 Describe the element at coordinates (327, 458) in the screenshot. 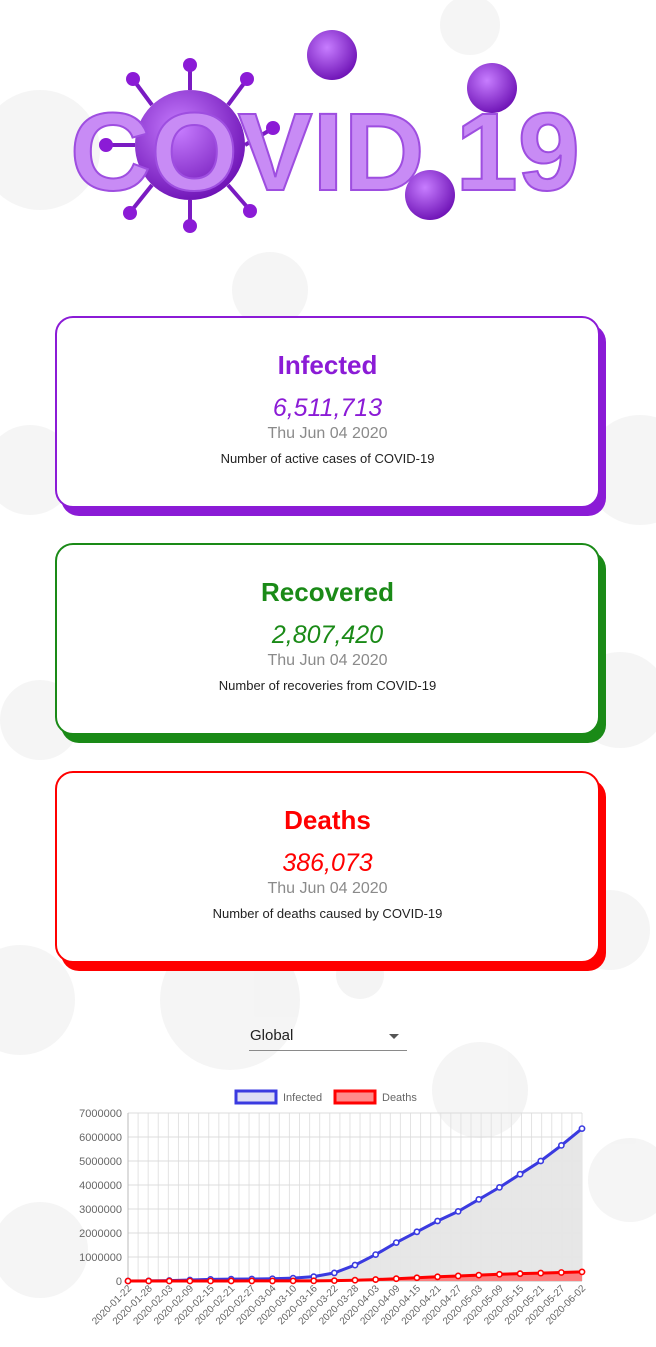

I see `card-description: Number of active cases of COVID-19` at that location.